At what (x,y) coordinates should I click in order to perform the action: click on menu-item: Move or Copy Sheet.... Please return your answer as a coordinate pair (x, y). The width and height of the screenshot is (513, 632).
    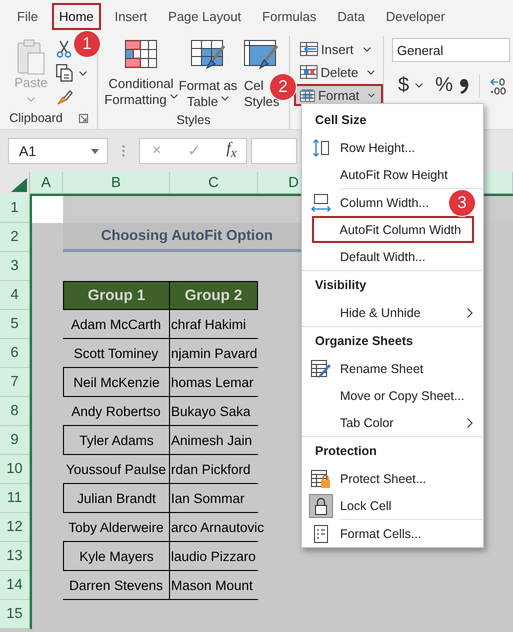
    Looking at the image, I should click on (402, 395).